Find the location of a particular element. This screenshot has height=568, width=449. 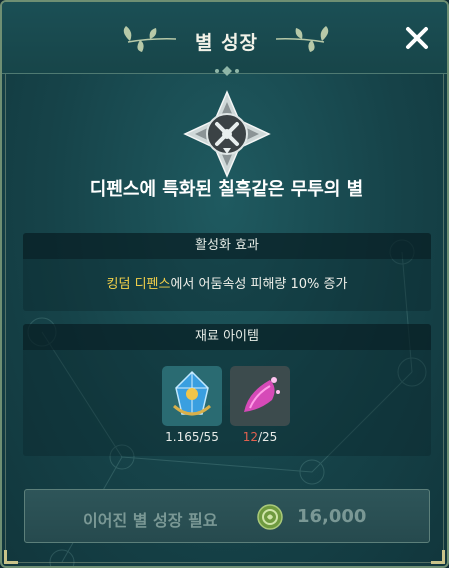

diamond-ornament-icon is located at coordinates (227, 71).